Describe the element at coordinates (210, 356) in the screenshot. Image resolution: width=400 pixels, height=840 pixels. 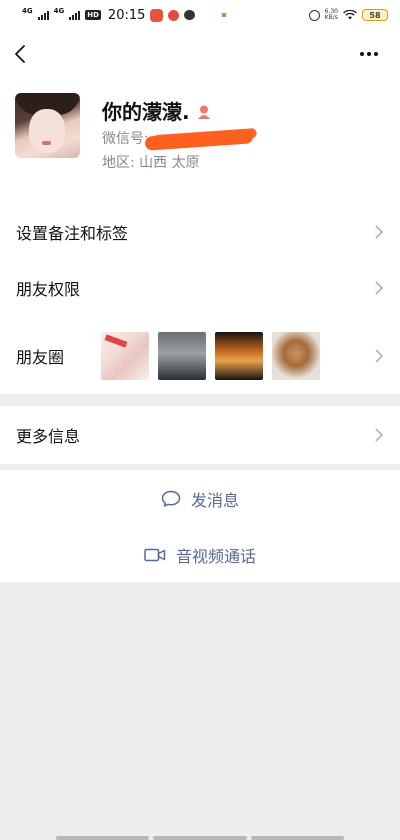
I see `moments-thumbnails` at that location.